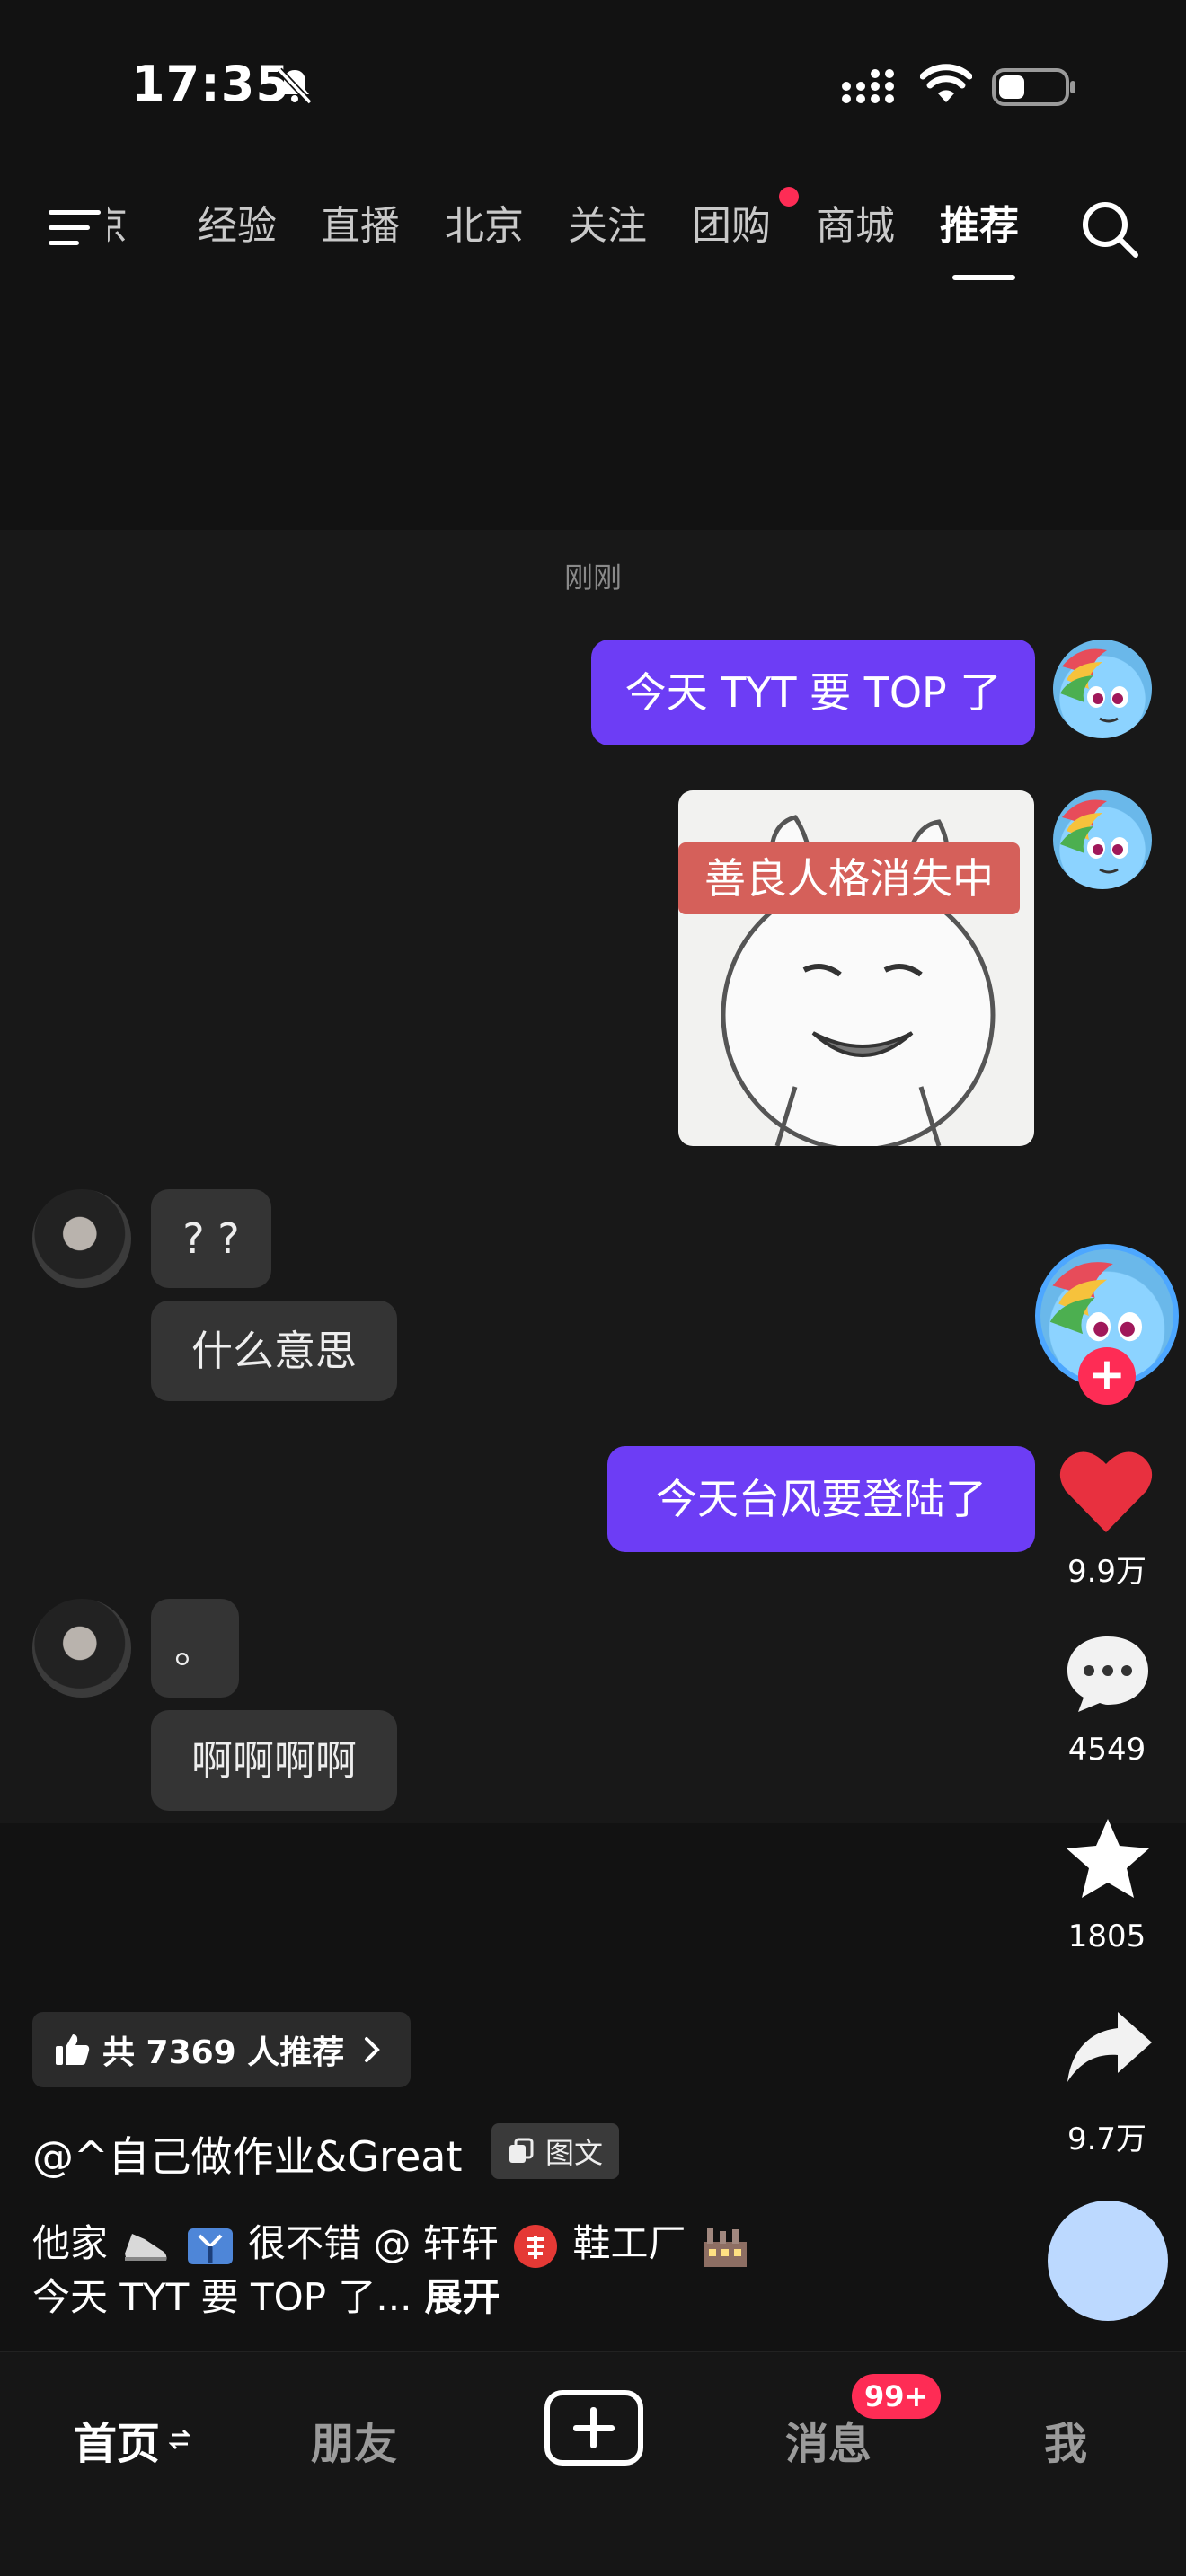 Image resolution: width=1186 pixels, height=2576 pixels. I want to click on desc-text: 很不错 @ 轩轩, so click(373, 2243).